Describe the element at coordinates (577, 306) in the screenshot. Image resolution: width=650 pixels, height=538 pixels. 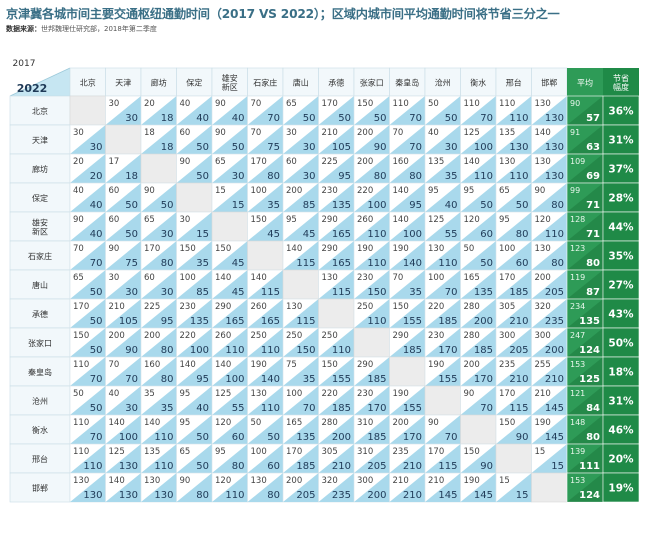
I see `avg-2017: 234` at that location.